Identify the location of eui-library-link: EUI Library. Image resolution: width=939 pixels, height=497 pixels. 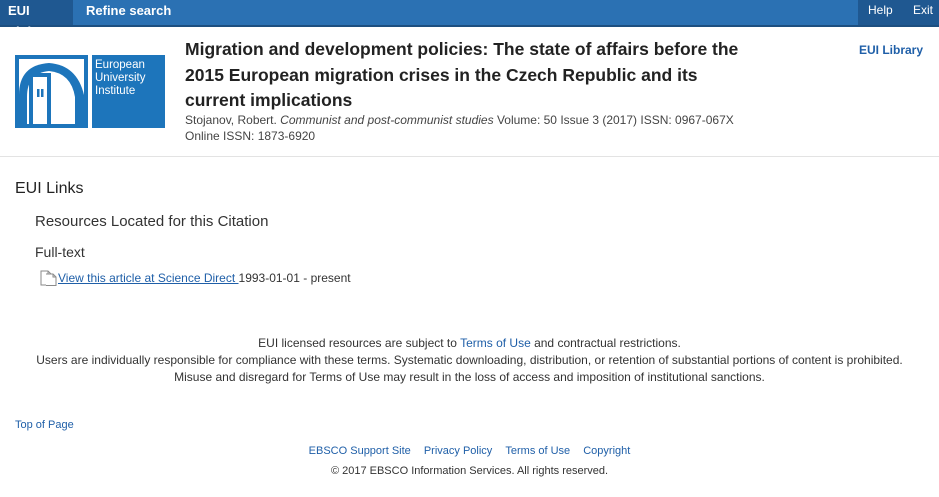
(891, 50).